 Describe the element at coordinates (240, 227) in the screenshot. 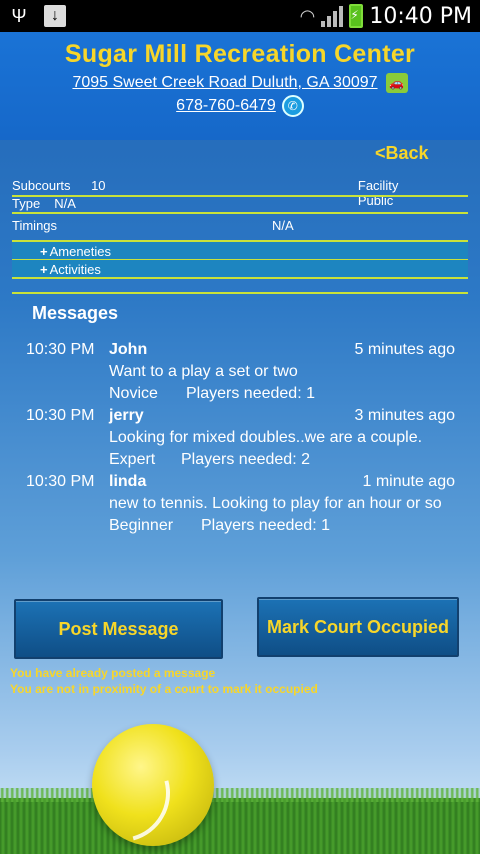

I see `details-row-timings: Timings N/A` at that location.